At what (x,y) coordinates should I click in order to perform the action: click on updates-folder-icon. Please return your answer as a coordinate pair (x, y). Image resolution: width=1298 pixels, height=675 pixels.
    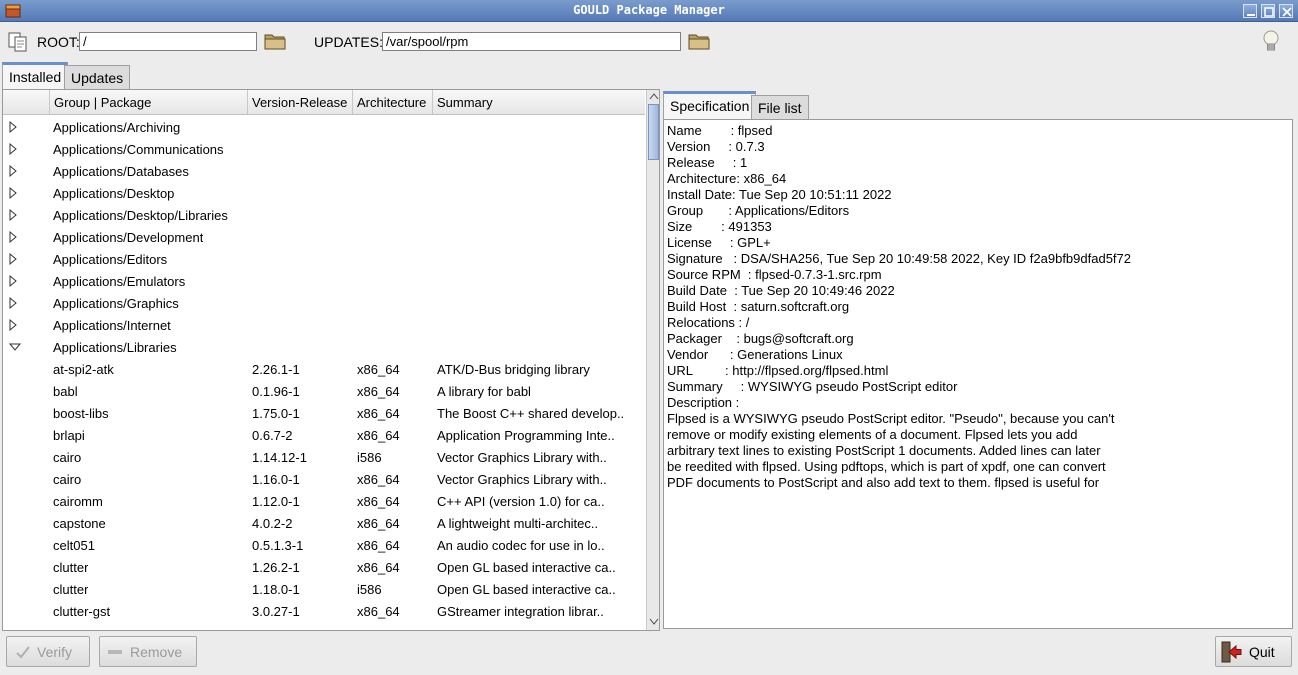
    Looking at the image, I should click on (699, 41).